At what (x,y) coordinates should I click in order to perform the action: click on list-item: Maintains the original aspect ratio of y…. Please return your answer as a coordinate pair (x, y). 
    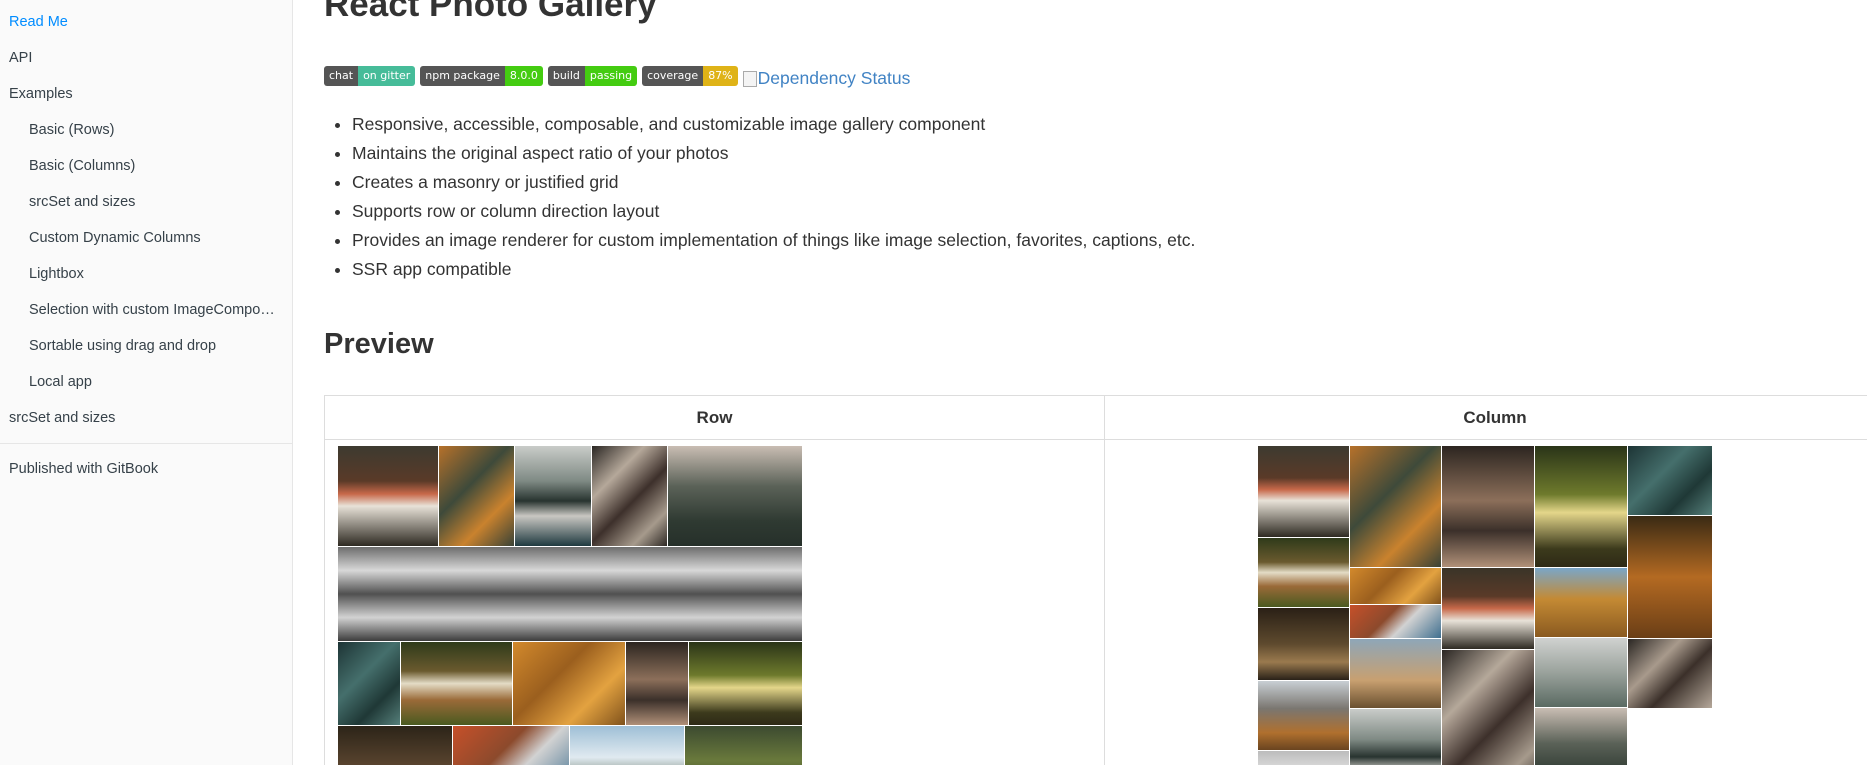
    Looking at the image, I should click on (773, 153).